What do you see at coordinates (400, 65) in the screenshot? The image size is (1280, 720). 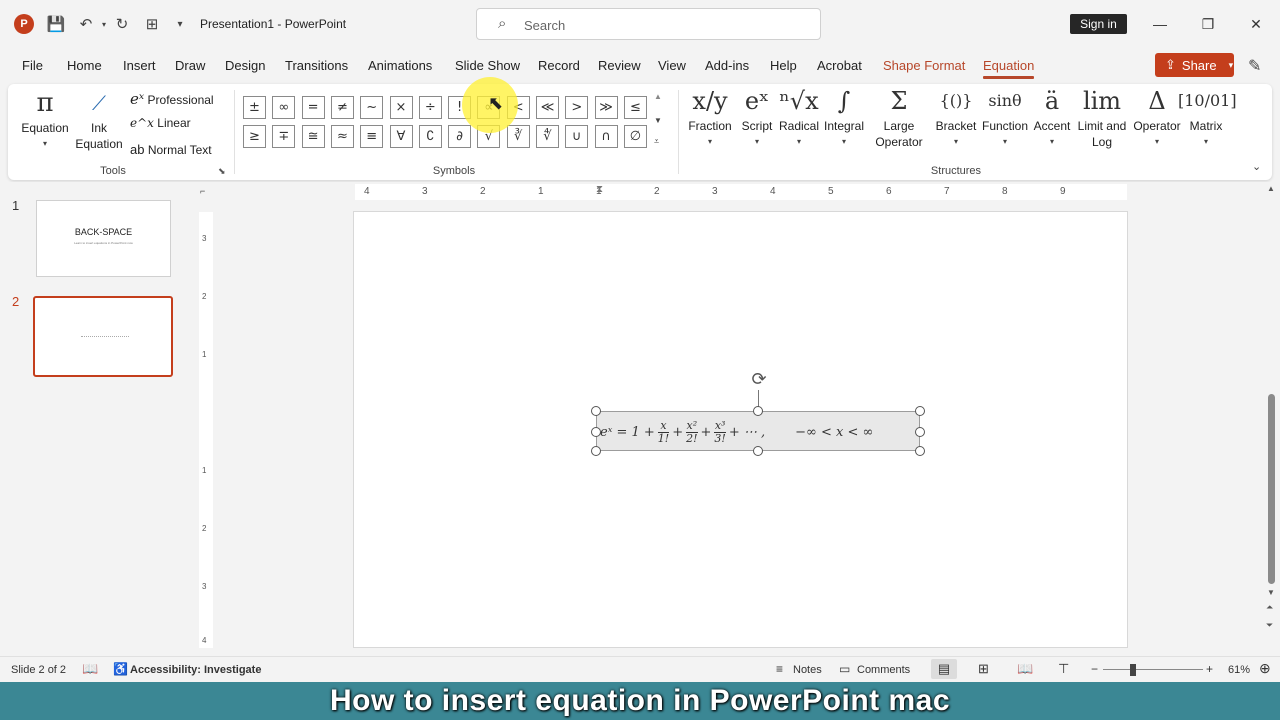 I see `tab-animations: Animations` at bounding box center [400, 65].